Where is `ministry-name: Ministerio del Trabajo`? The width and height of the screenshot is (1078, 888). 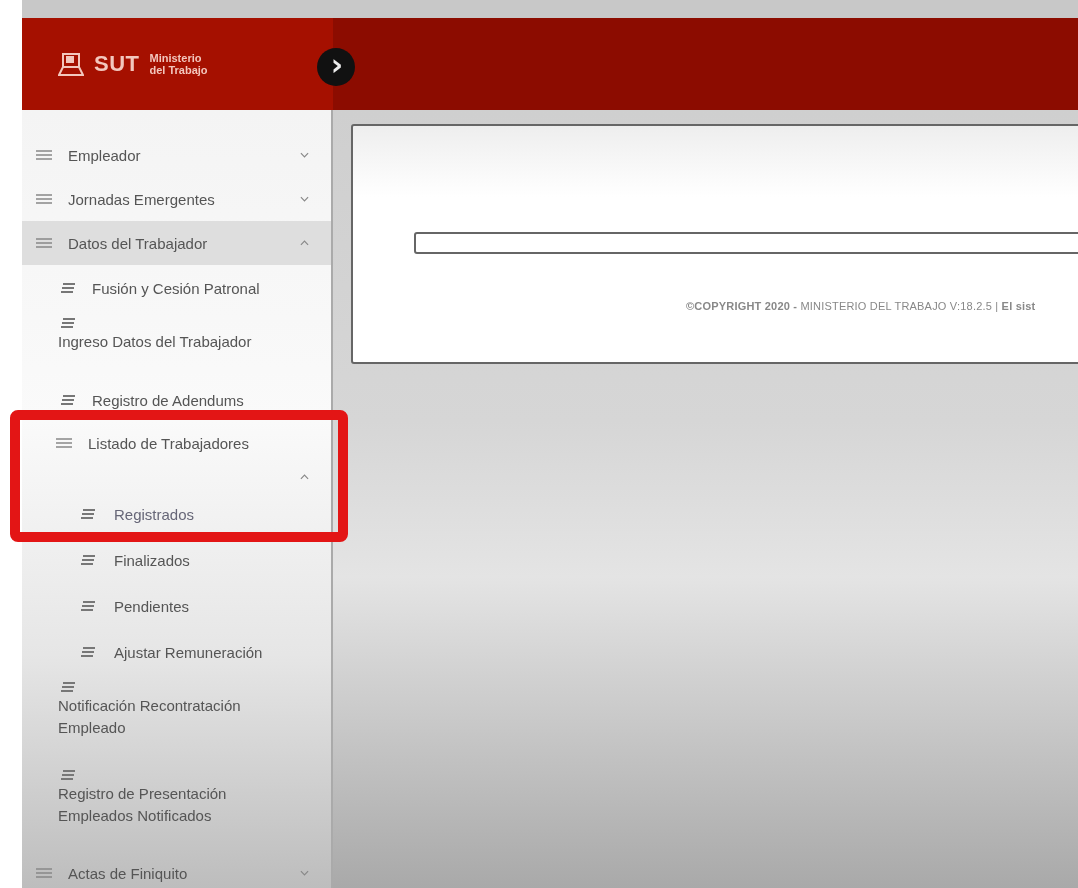
ministry-name: Ministerio del Trabajo is located at coordinates (179, 64).